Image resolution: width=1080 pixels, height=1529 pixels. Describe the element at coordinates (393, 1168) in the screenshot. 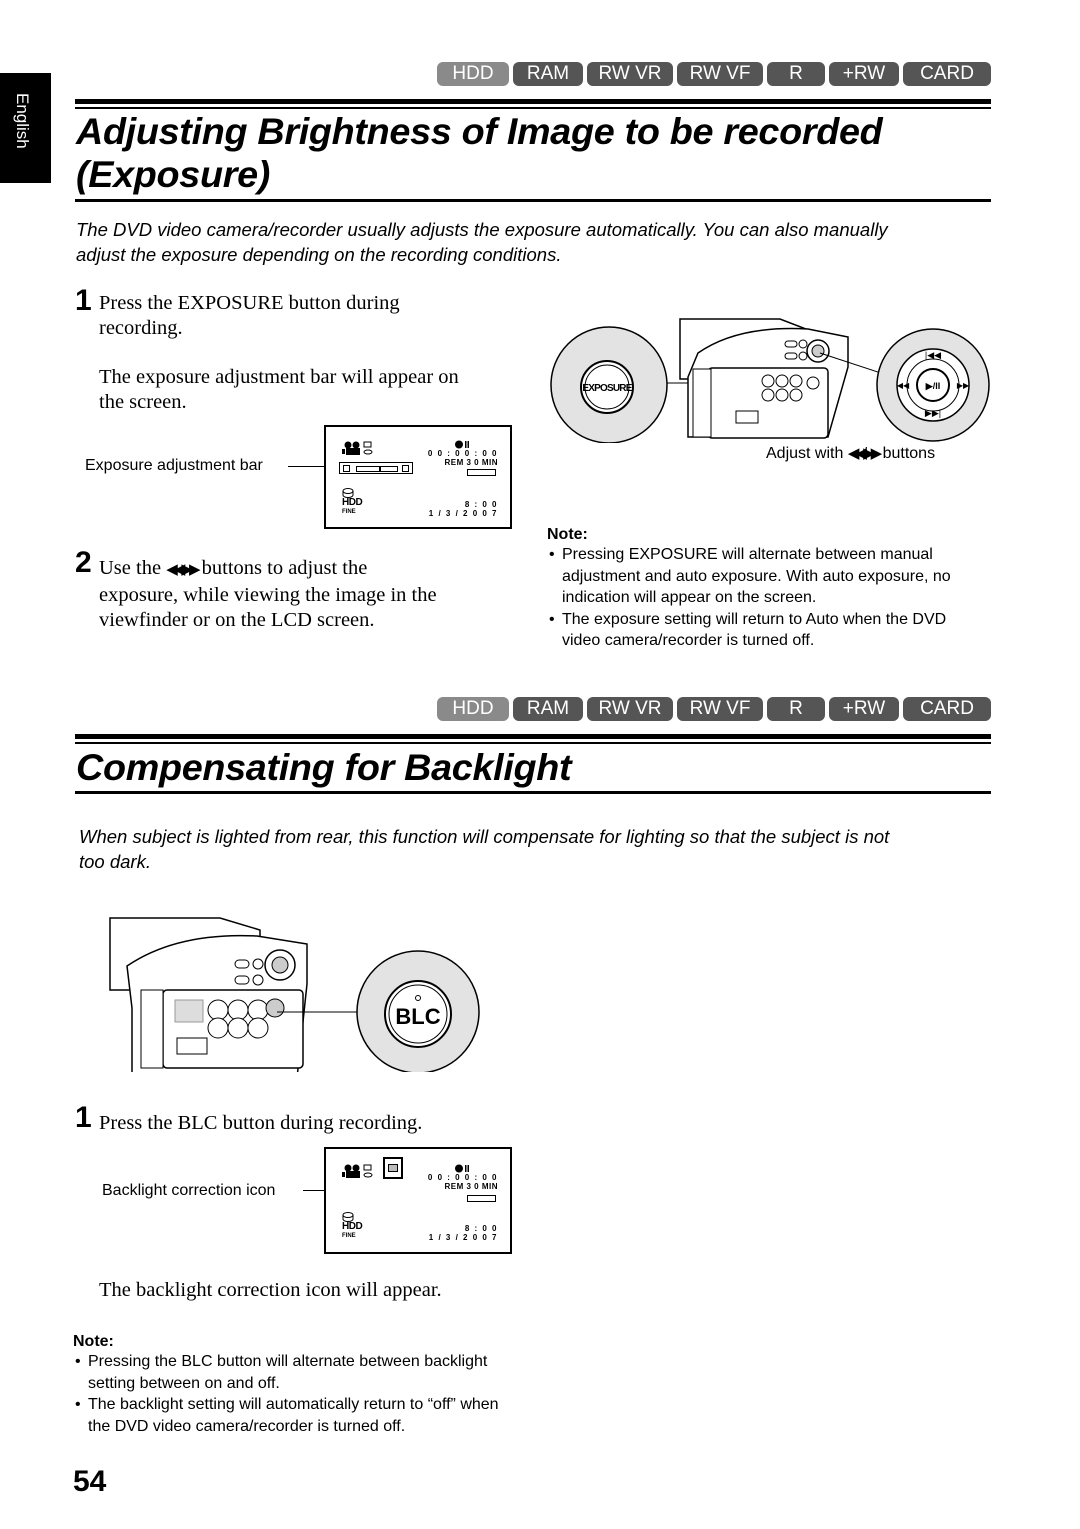

I see `backlight-correction-icon` at that location.